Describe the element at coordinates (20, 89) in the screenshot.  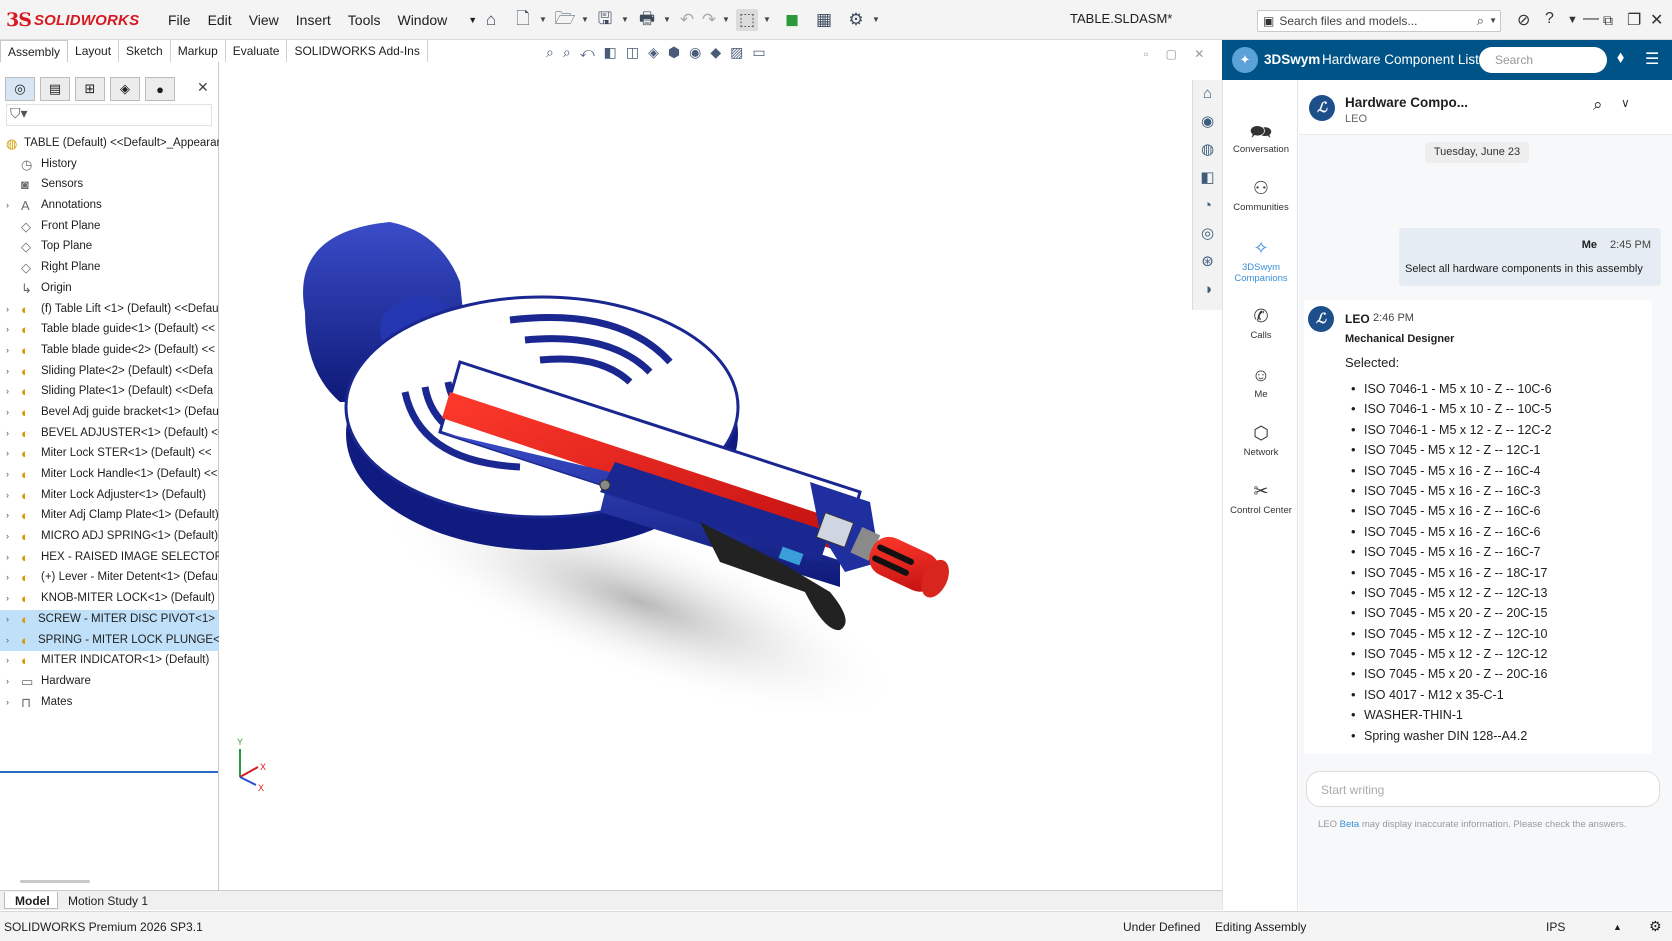
I see `feature-tree-tab-icon: ◎` at that location.